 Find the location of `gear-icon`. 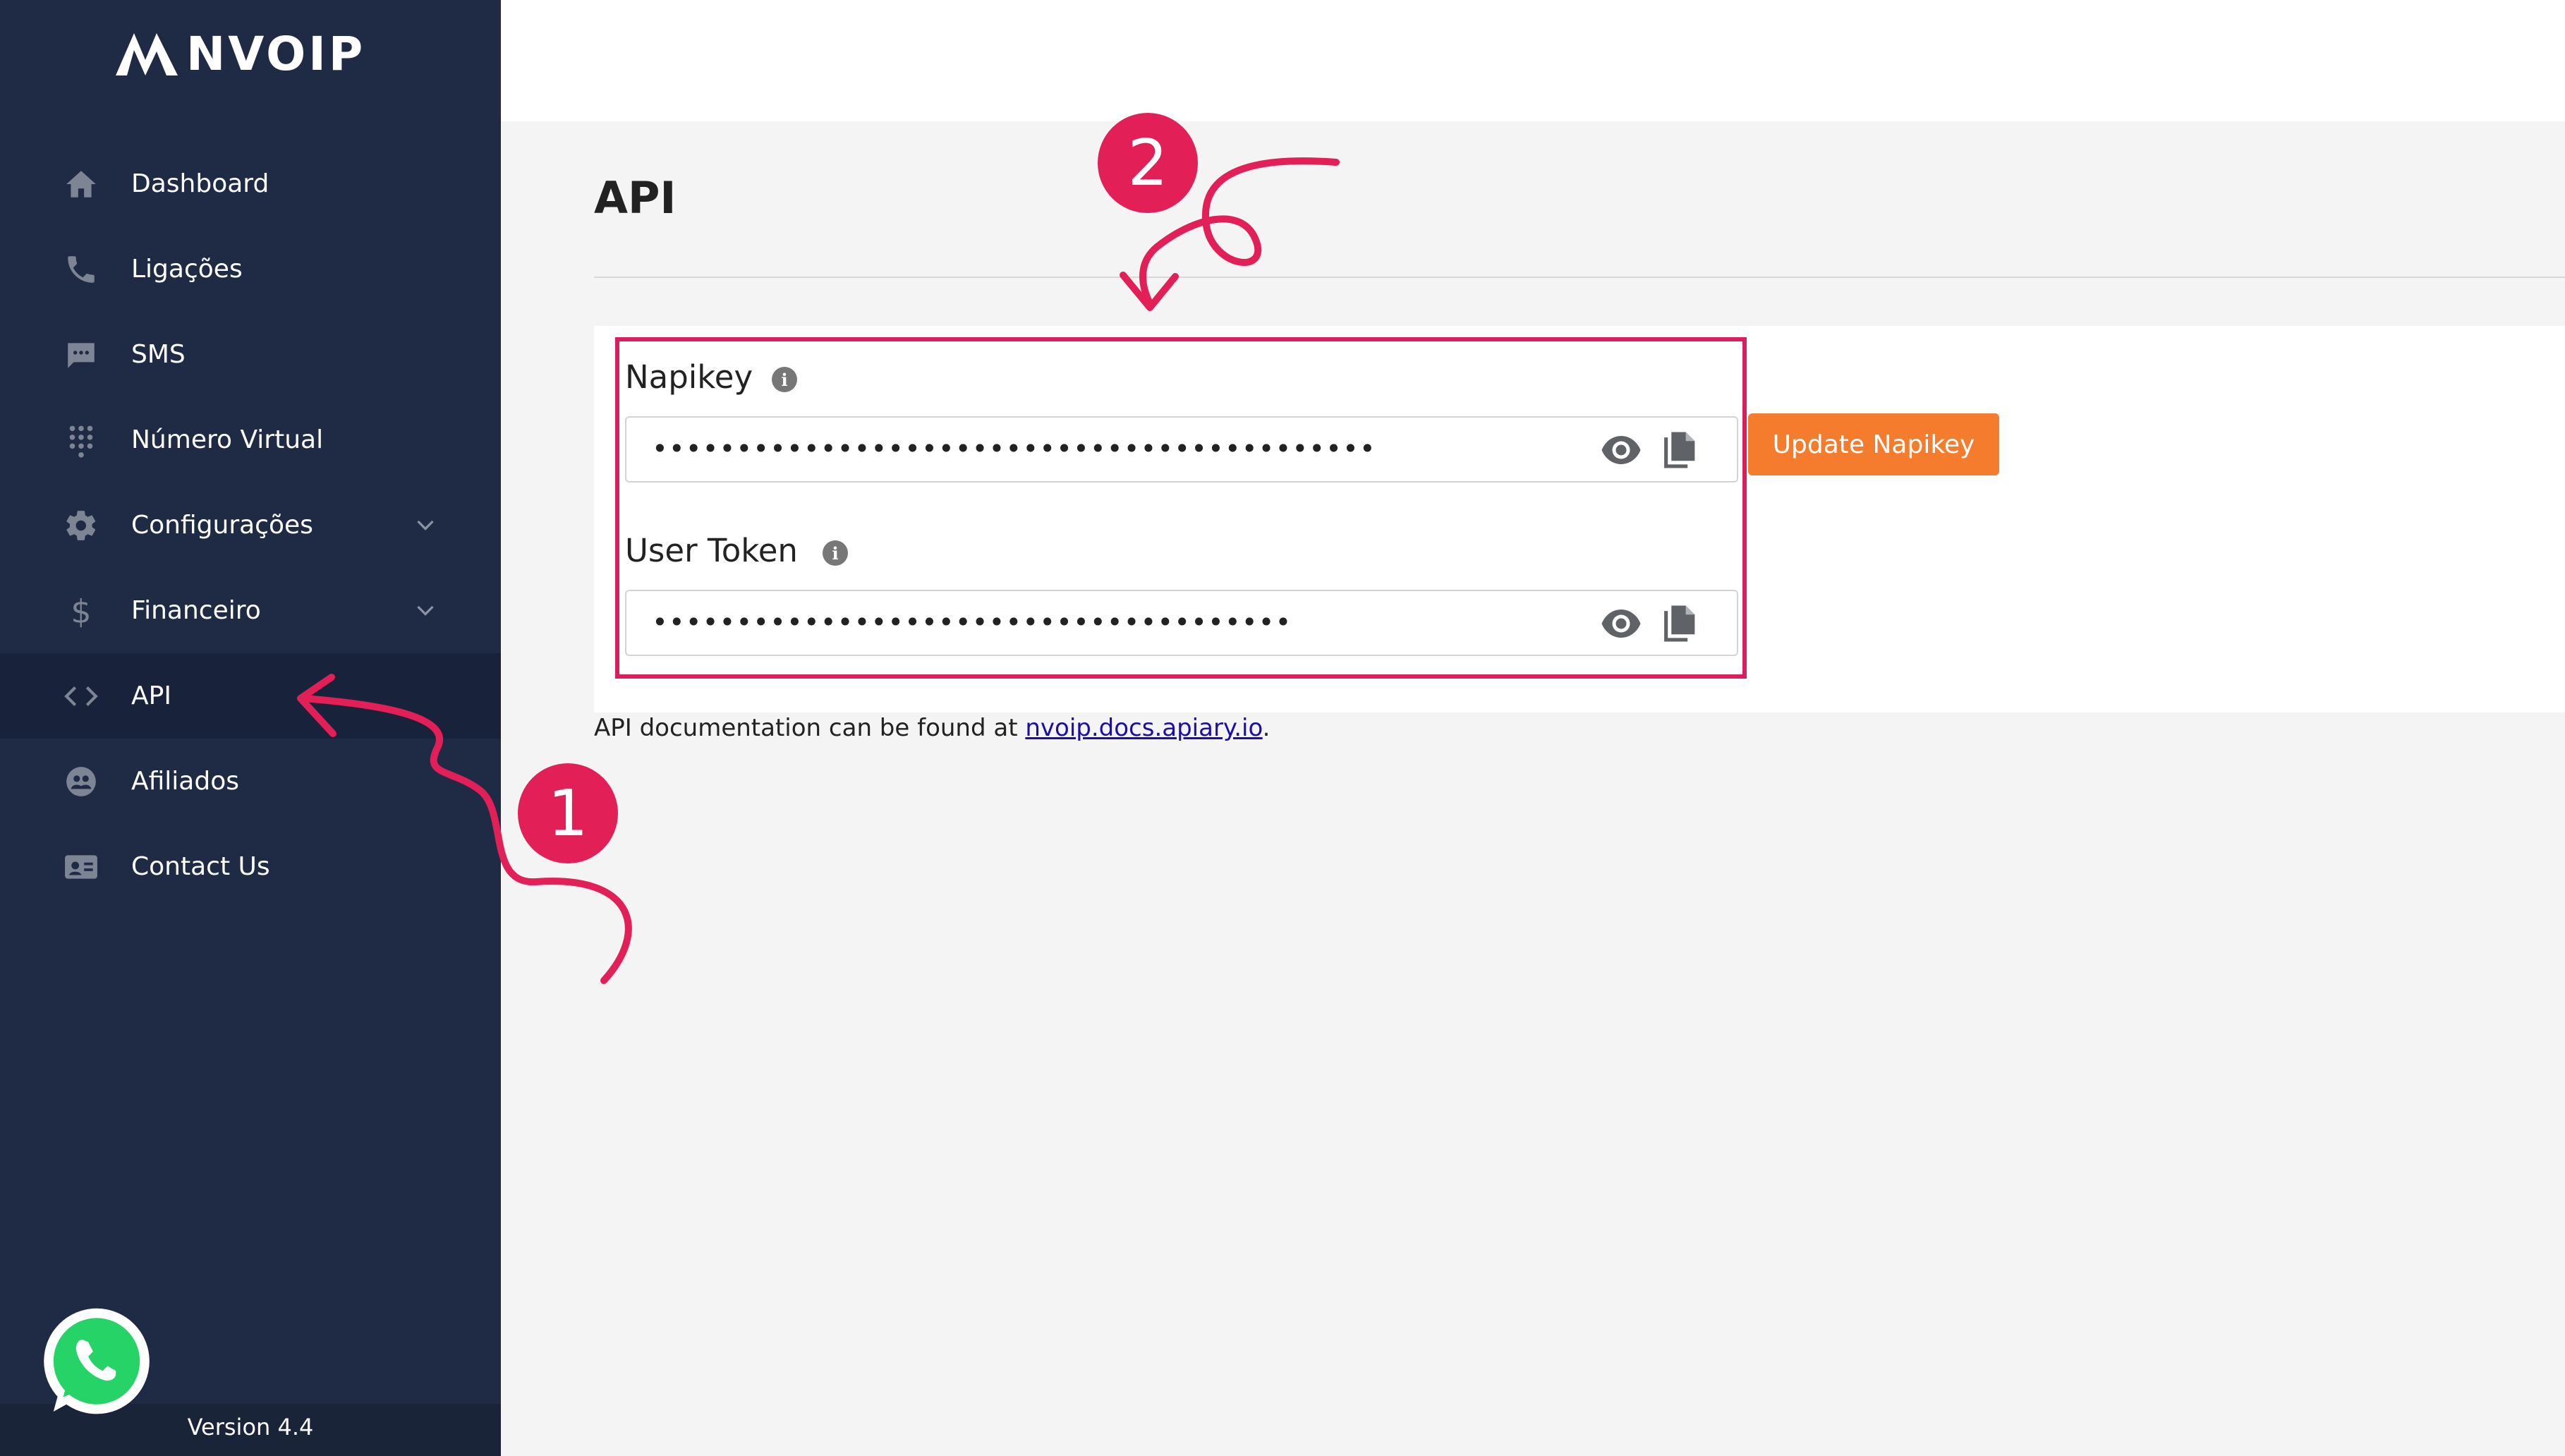

gear-icon is located at coordinates (81, 526).